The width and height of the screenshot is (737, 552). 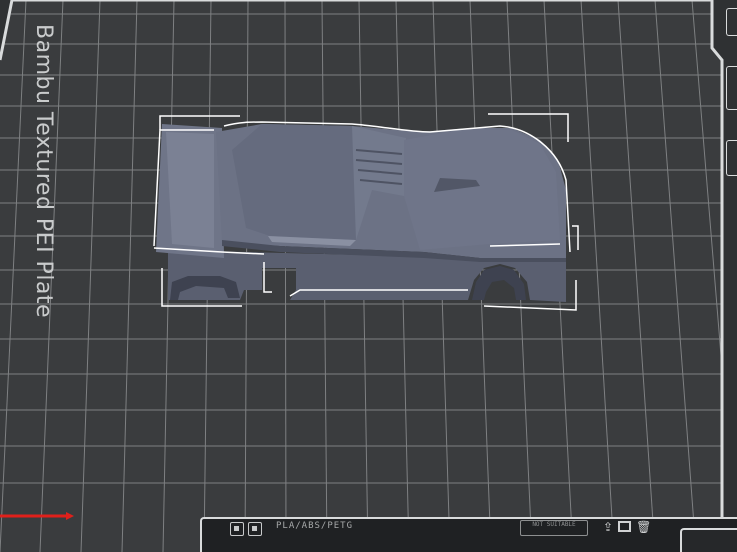 What do you see at coordinates (554, 524) in the screenshot?
I see `plate-warning-text: NOT SUITABLE` at bounding box center [554, 524].